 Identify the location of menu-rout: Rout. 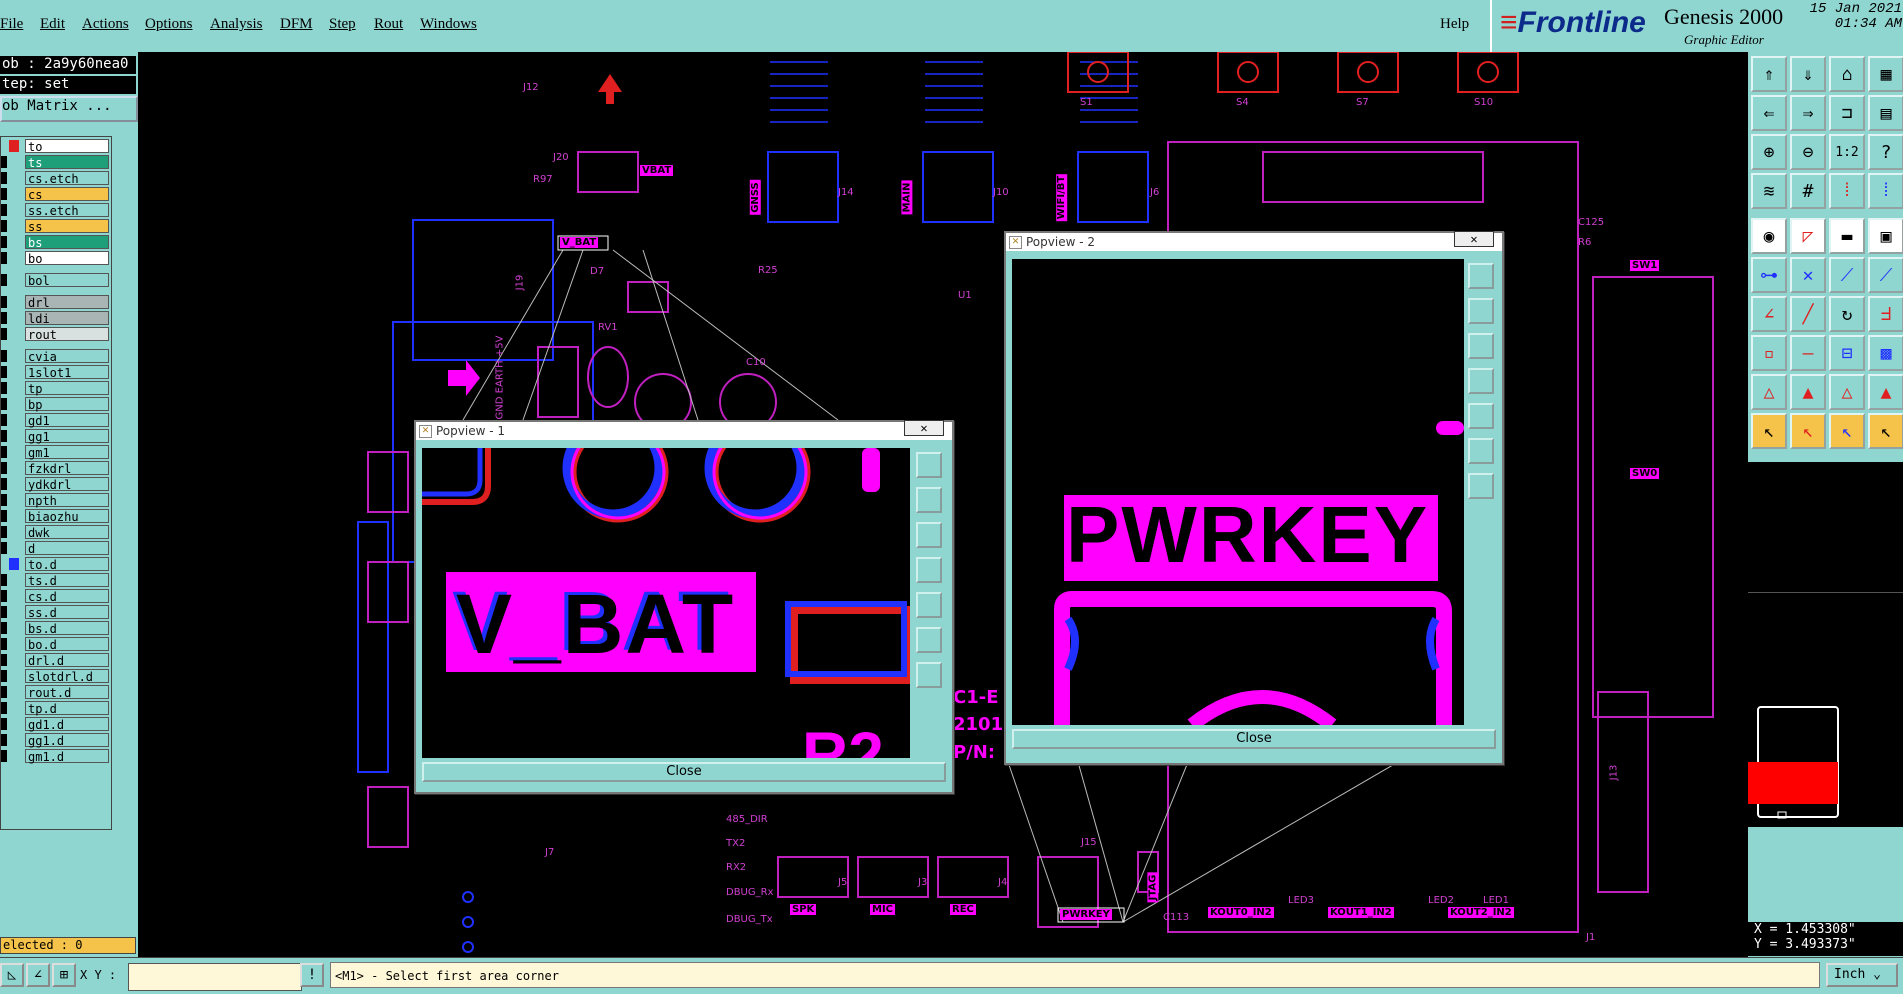
(388, 24).